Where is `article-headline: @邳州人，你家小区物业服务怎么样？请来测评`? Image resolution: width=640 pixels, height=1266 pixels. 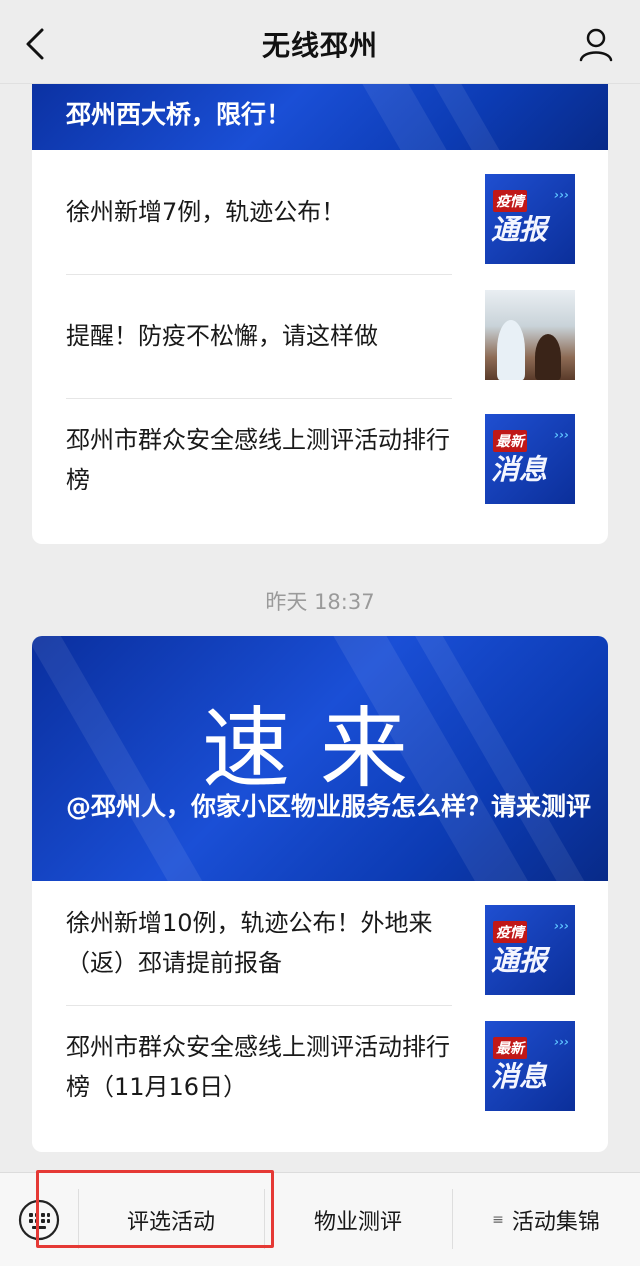 article-headline: @邳州人，你家小区物业服务怎么样？请来测评 is located at coordinates (336, 807).